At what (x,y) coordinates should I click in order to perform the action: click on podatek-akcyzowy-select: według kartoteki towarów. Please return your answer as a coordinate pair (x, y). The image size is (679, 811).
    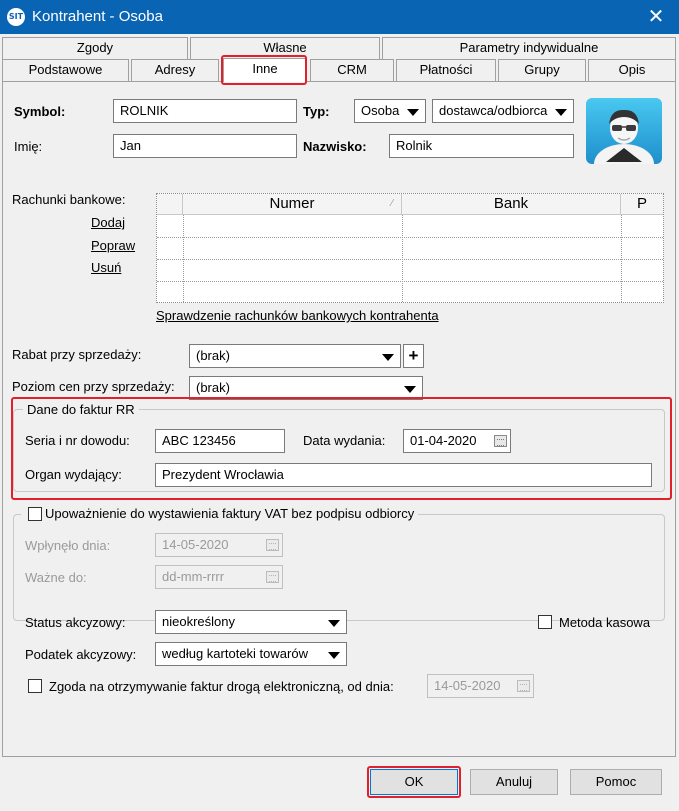
    Looking at the image, I should click on (251, 654).